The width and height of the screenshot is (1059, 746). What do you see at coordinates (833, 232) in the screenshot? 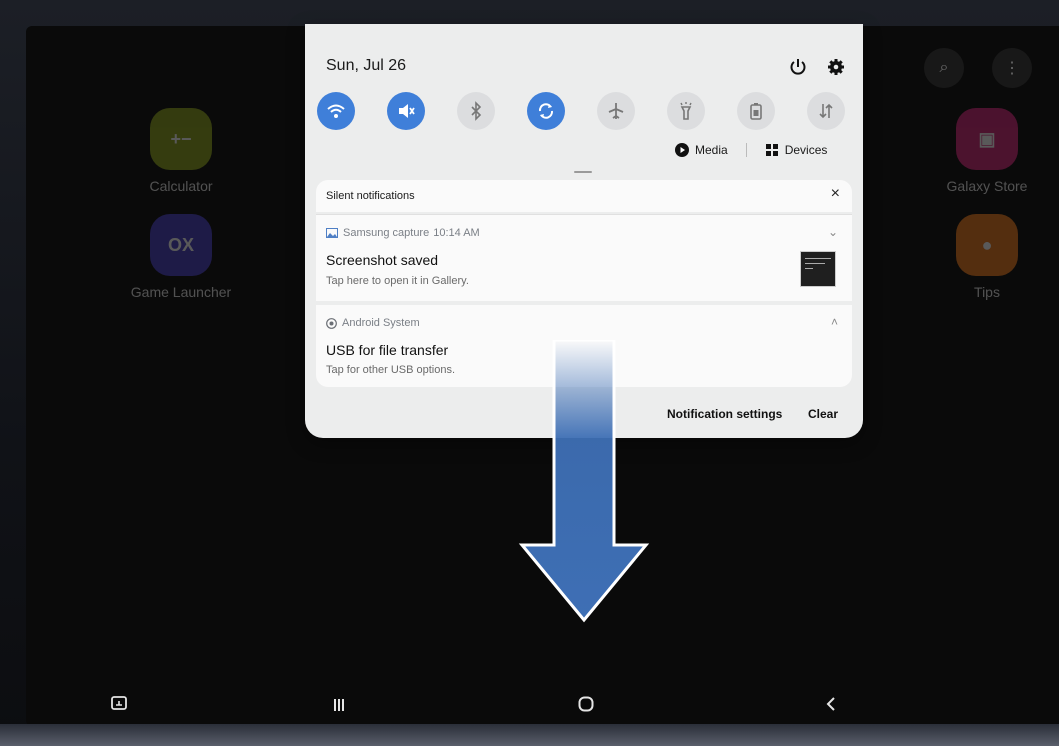
I see `chevron-down-icon: ⌄` at bounding box center [833, 232].